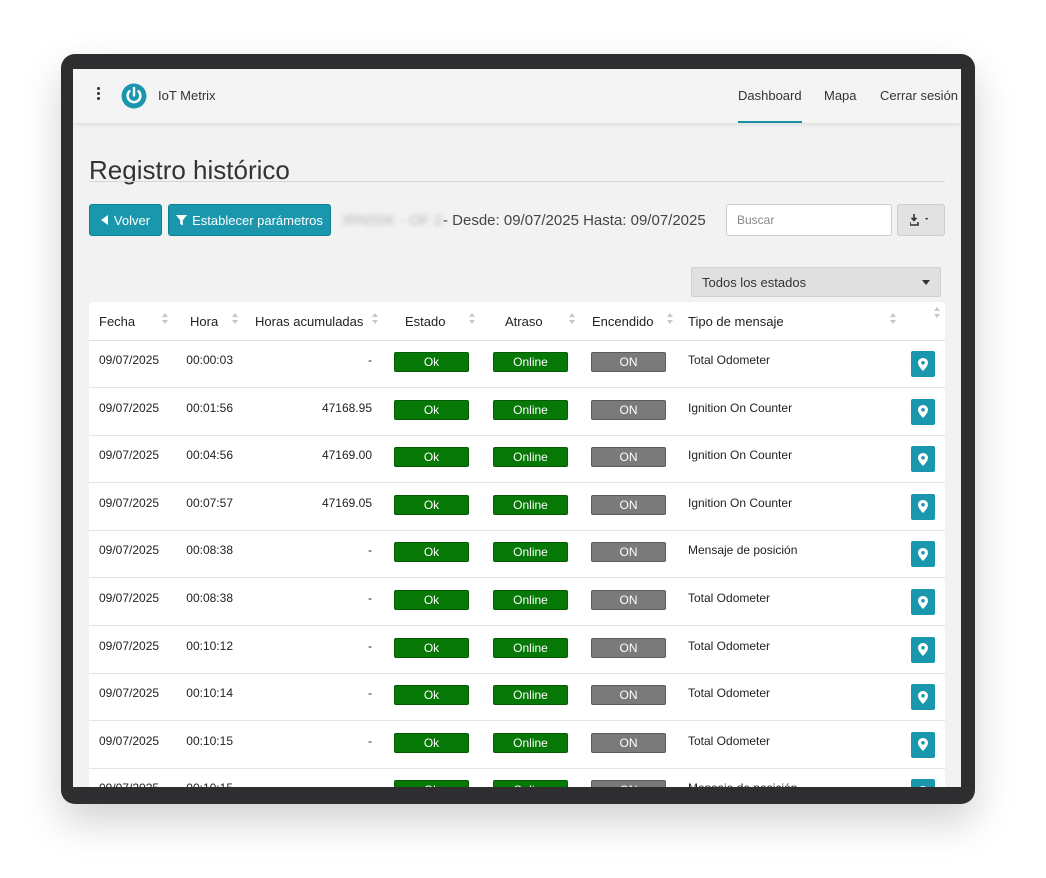 Image resolution: width=1046 pixels, height=878 pixels. I want to click on set-parameters-button: Establecer parámetros, so click(249, 220).